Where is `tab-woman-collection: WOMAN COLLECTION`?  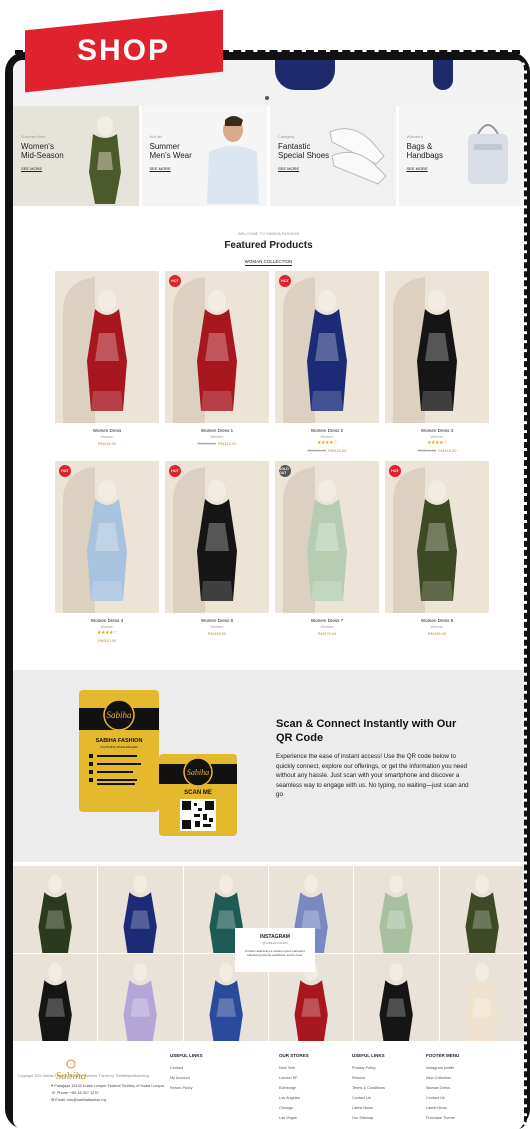 tab-woman-collection: WOMAN COLLECTION is located at coordinates (268, 262).